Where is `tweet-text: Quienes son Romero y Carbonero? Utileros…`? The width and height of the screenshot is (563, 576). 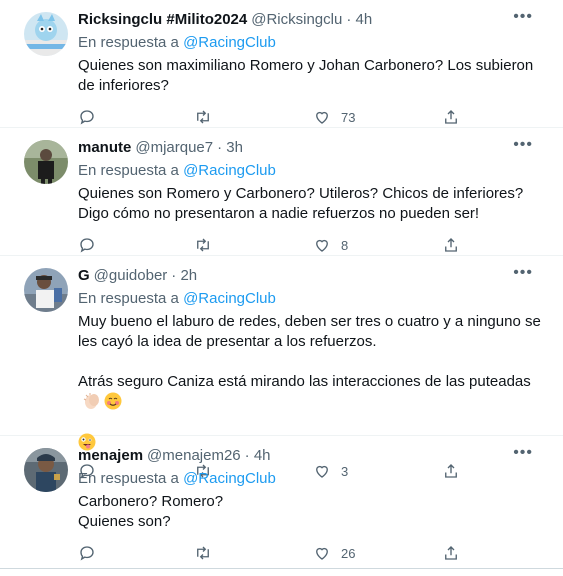
tweet-text: Quienes son Romero y Carbonero? Utileros… is located at coordinates (301, 203).